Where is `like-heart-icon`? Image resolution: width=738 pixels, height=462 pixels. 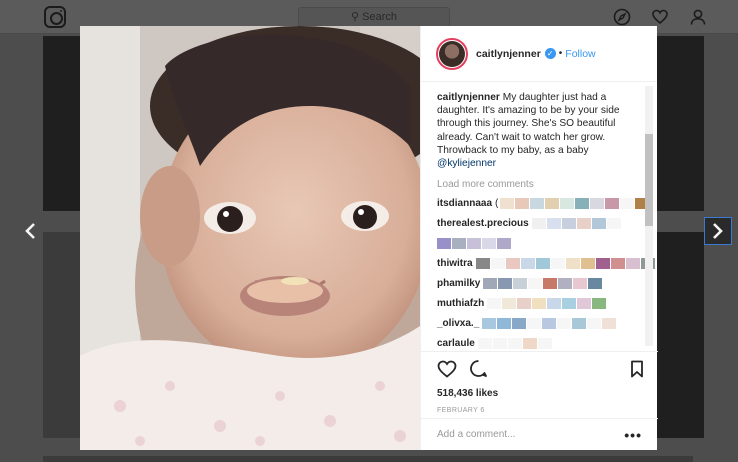 like-heart-icon is located at coordinates (447, 371).